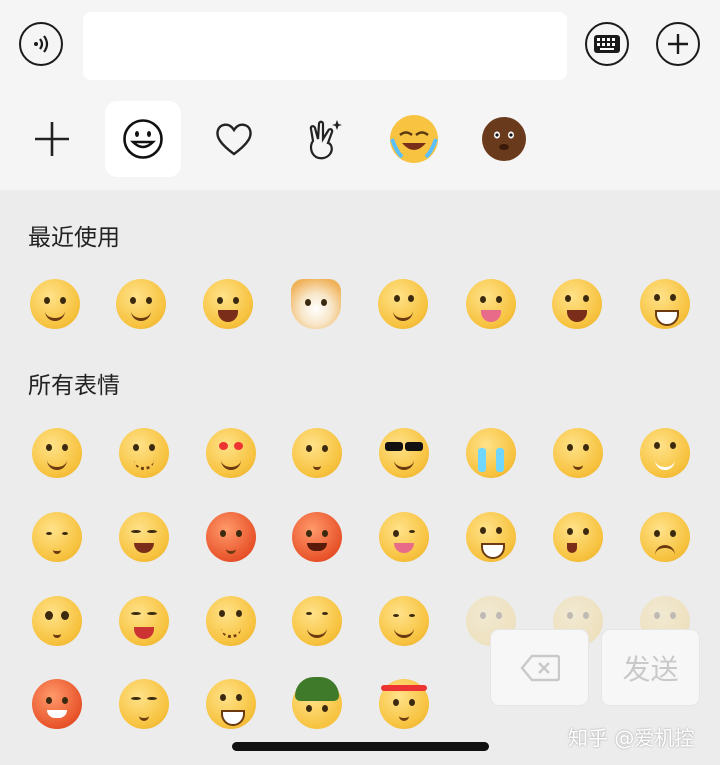 Image resolution: width=720 pixels, height=765 pixels. Describe the element at coordinates (74, 386) in the screenshot. I see `all-emoji-section-title: 所有表情` at that location.